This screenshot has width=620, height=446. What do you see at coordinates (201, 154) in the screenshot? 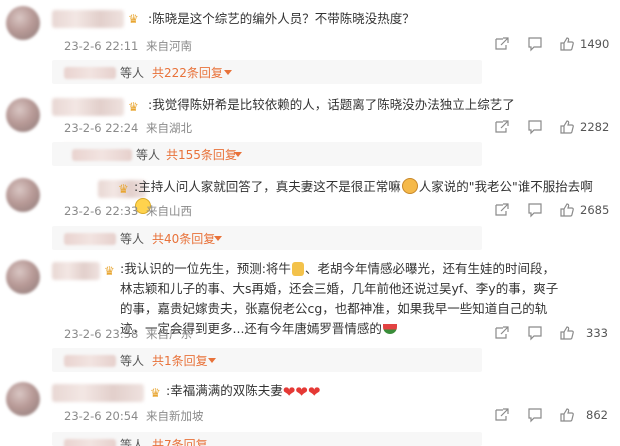
I see `reply-count: 共155条回复` at bounding box center [201, 154].